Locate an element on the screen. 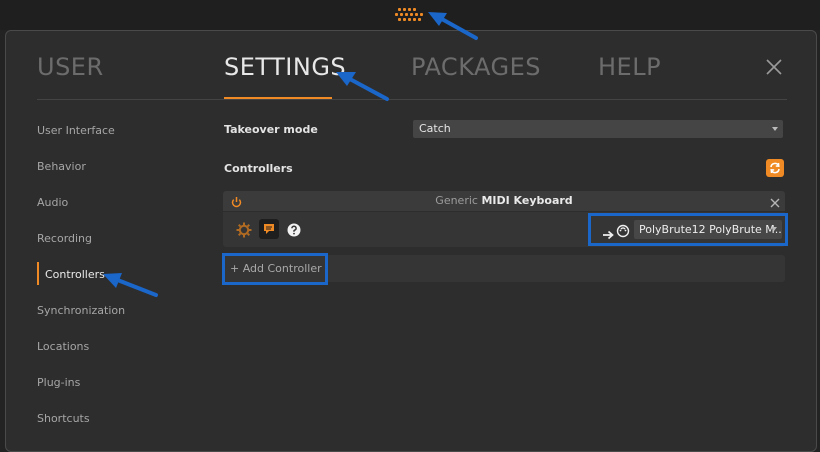 This screenshot has height=452, width=820. add-controller-button: + Add Controller is located at coordinates (276, 269).